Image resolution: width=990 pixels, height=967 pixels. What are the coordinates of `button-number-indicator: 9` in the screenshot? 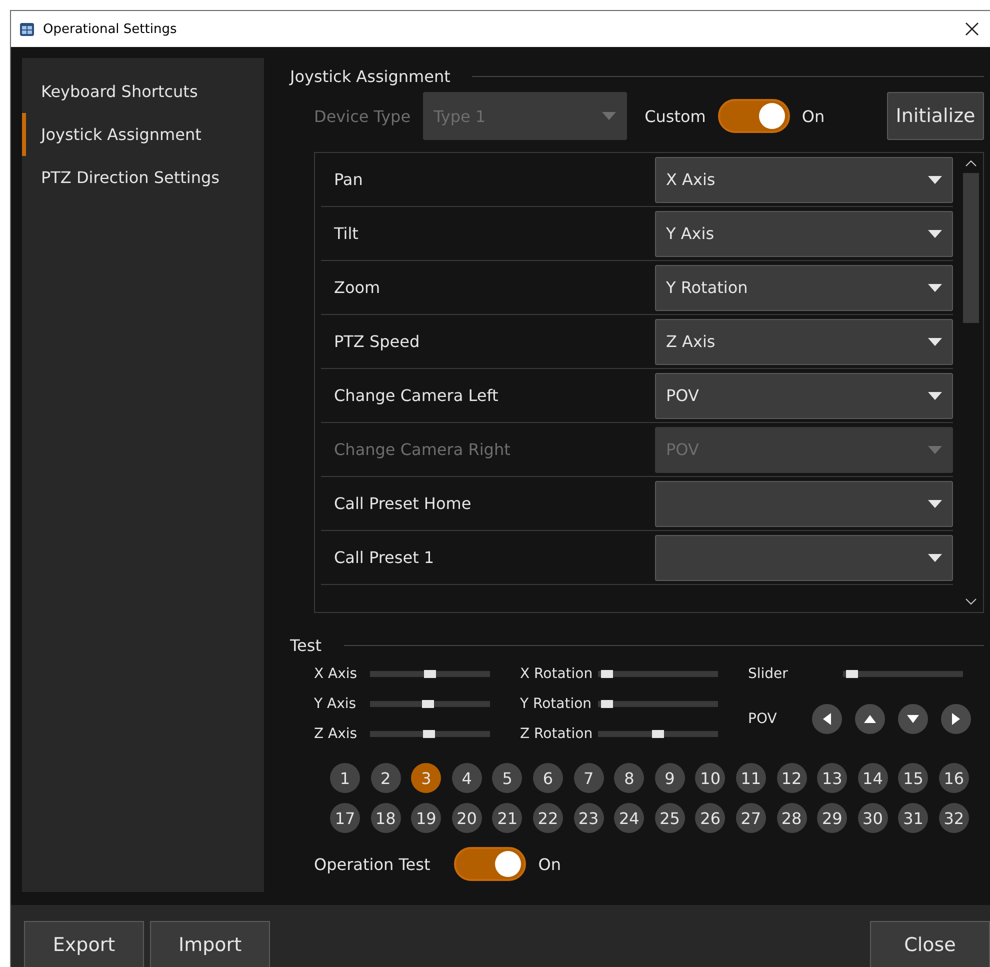 It's located at (669, 778).